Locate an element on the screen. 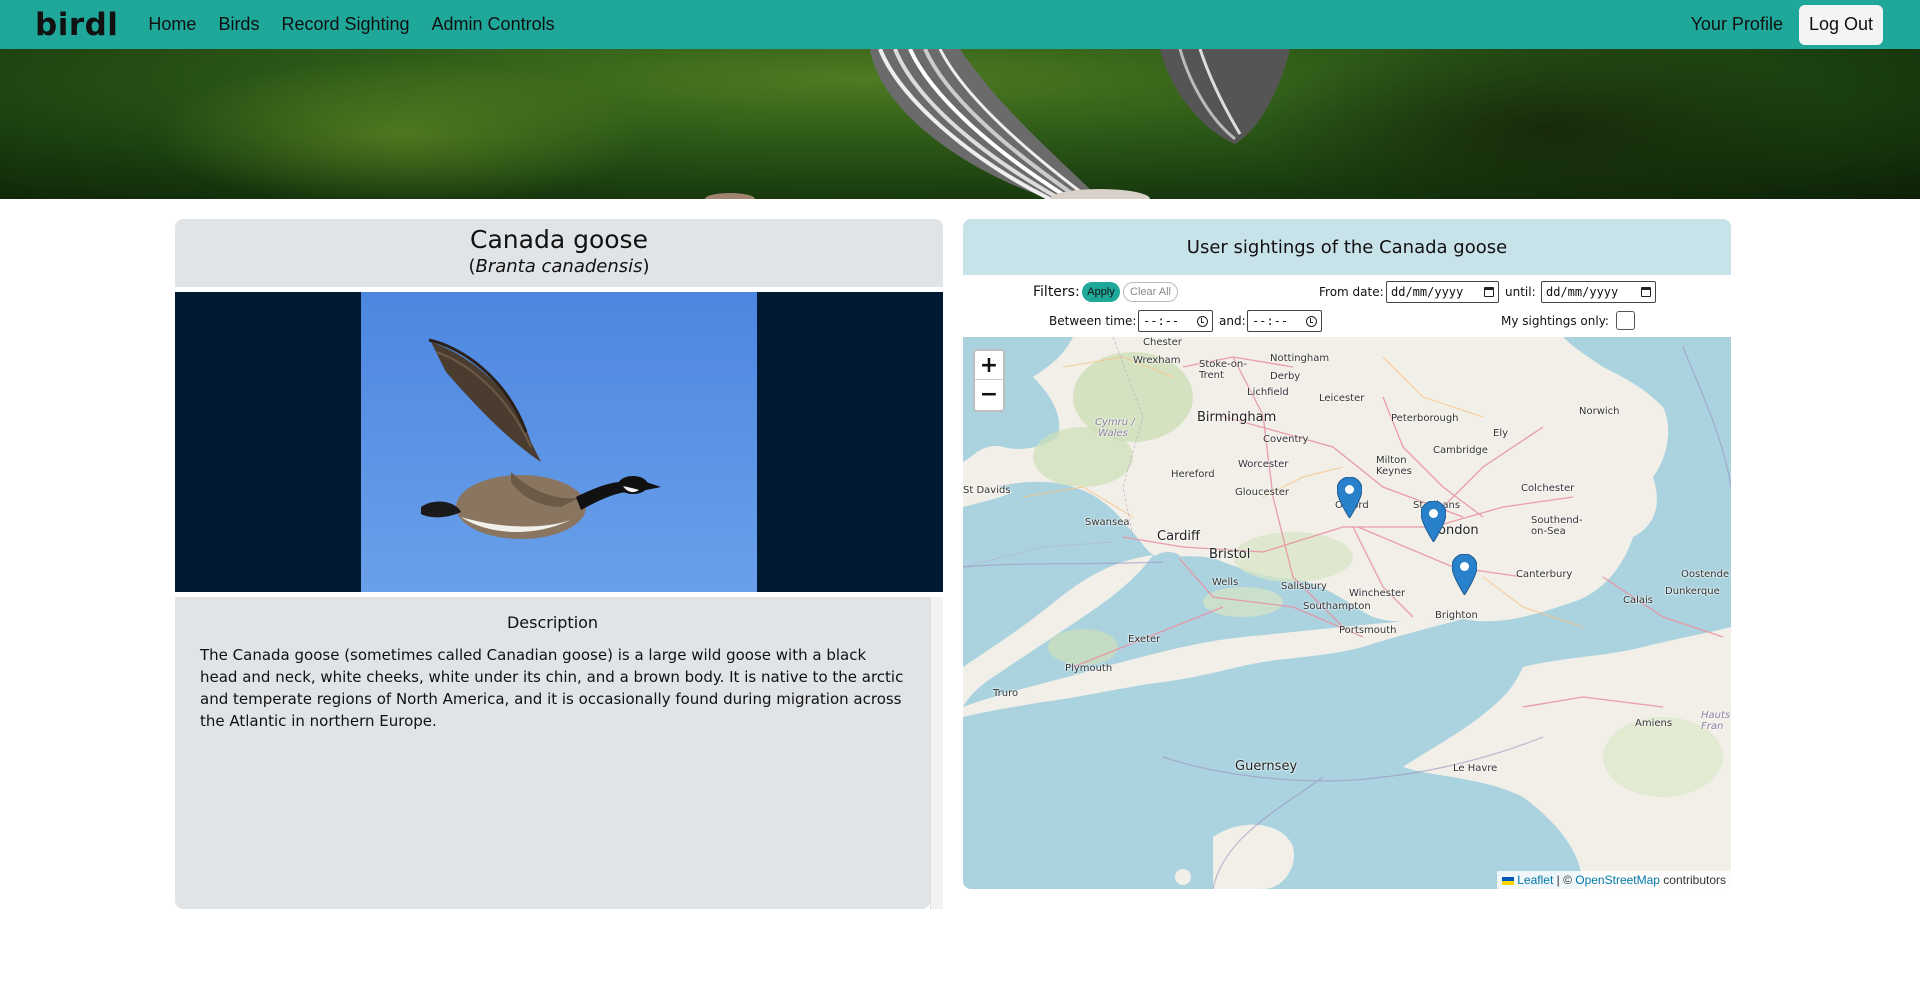  map-label-le-havre: Le Havre is located at coordinates (1475, 768).